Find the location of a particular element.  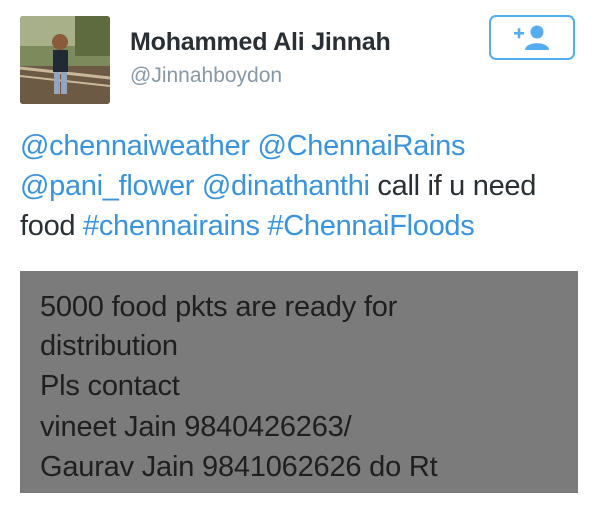

tweet-line: @pani_flower @dinathanthi call if u need is located at coordinates (305, 186).